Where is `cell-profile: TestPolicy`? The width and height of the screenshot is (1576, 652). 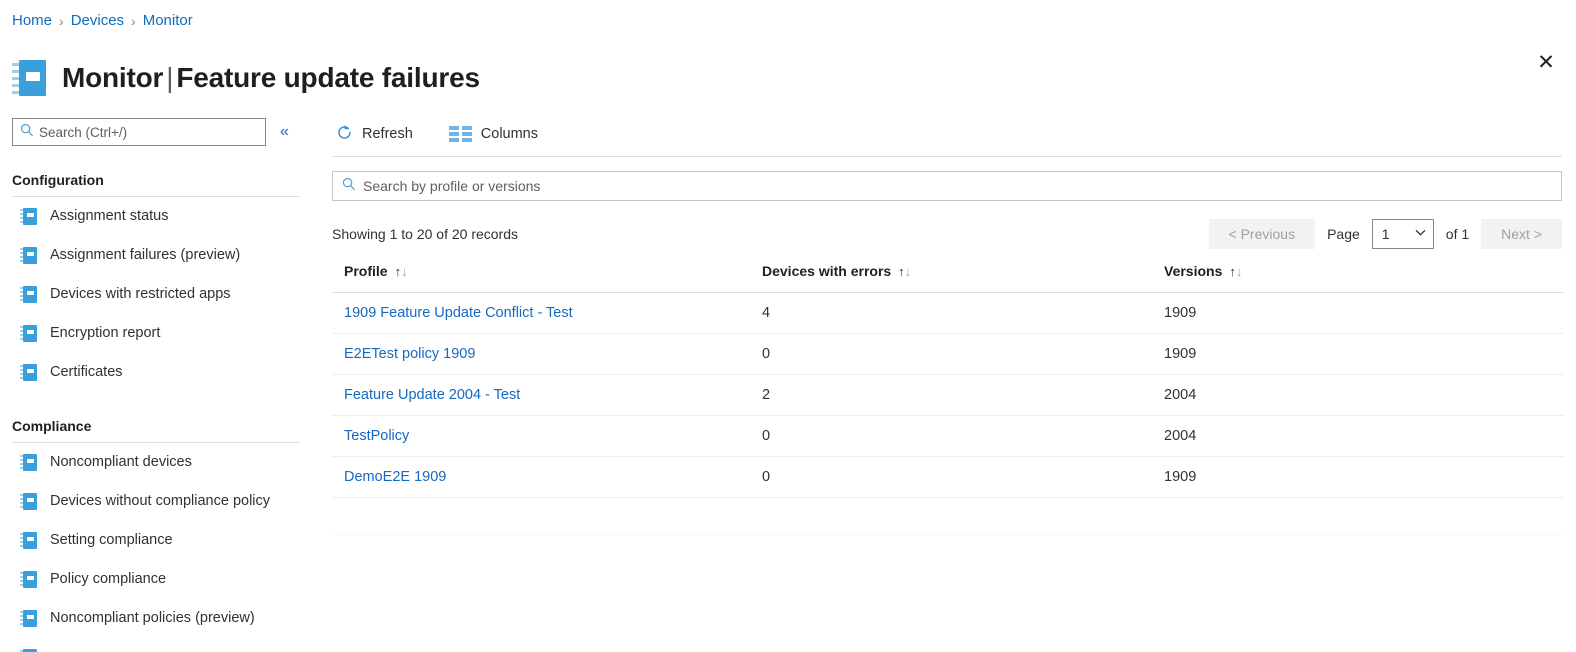
cell-profile: TestPolicy is located at coordinates (541, 436).